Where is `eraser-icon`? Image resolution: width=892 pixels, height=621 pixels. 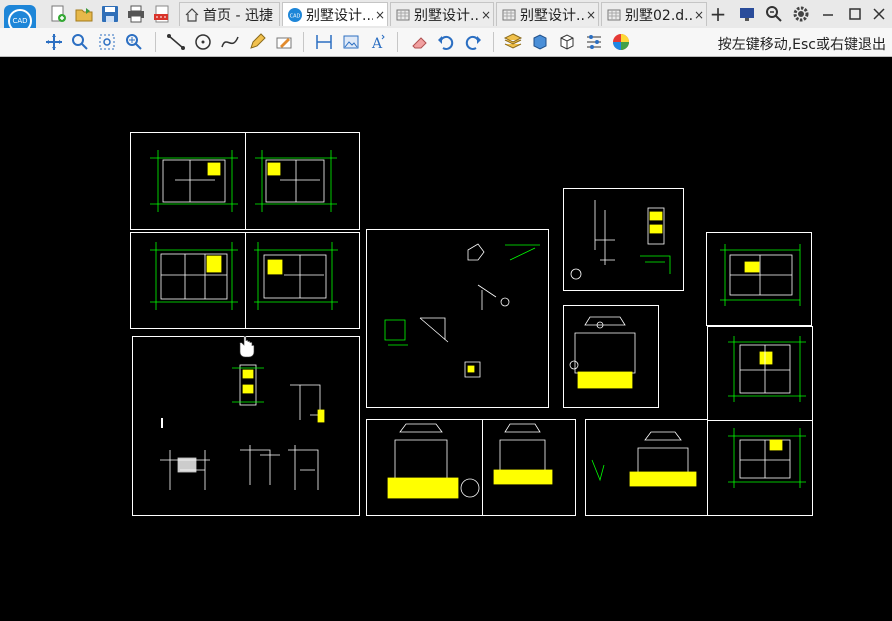
eraser-icon is located at coordinates (419, 42).